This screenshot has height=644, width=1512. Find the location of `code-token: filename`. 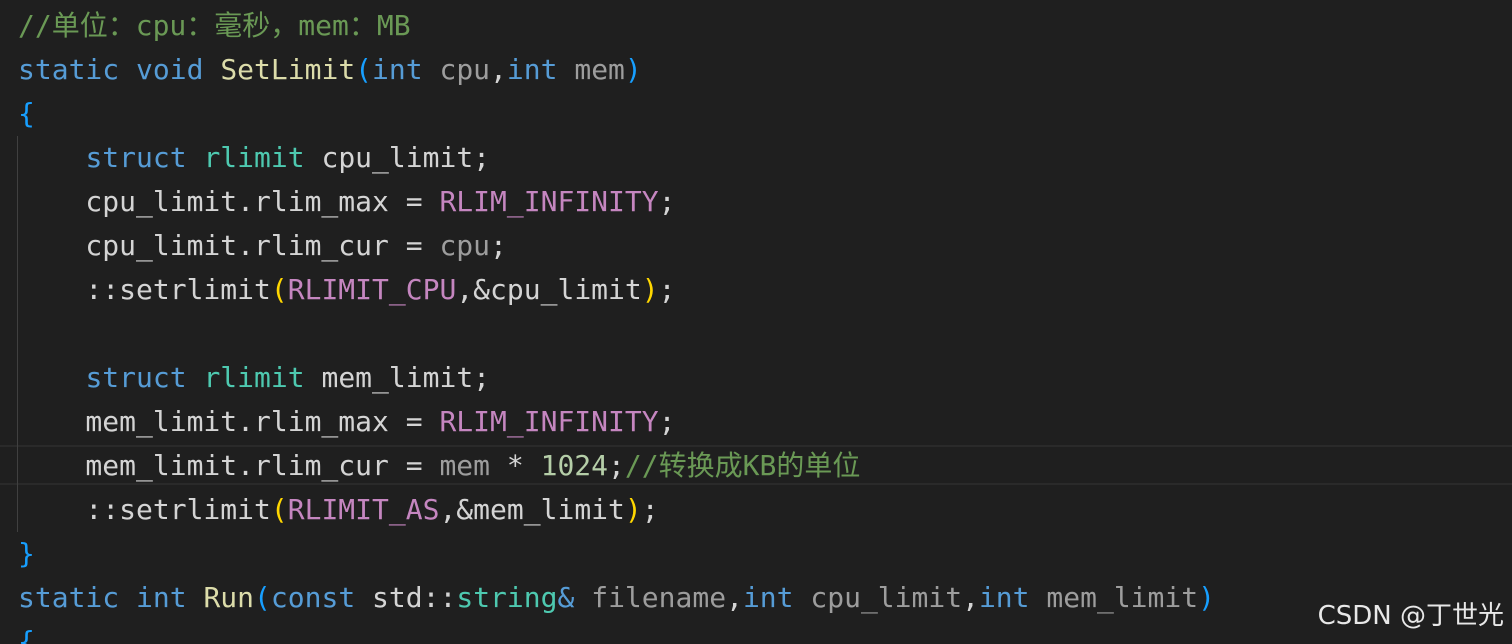

code-token: filename is located at coordinates (659, 597).